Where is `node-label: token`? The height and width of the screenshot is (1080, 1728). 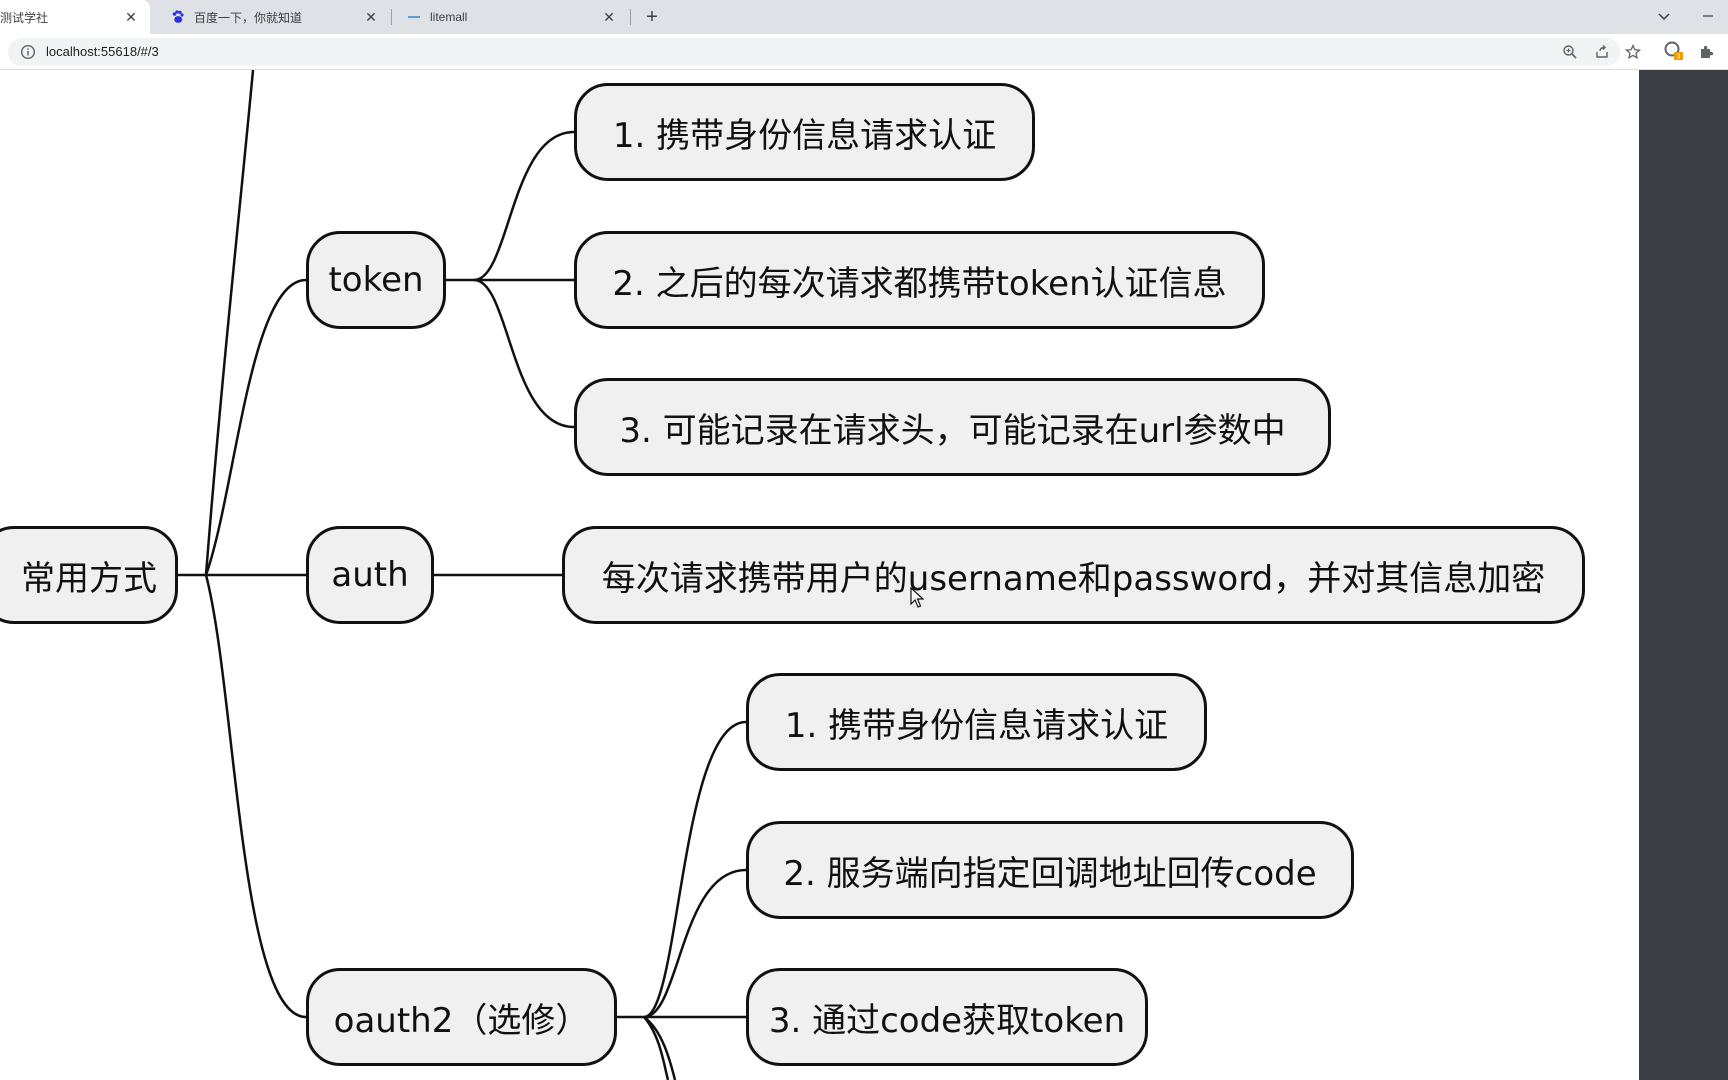
node-label: token is located at coordinates (376, 280).